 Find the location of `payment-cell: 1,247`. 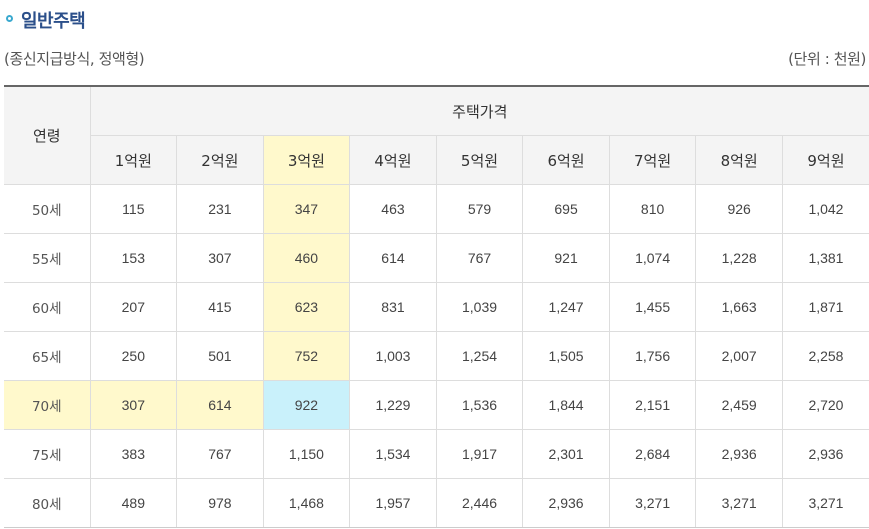

payment-cell: 1,247 is located at coordinates (566, 307).